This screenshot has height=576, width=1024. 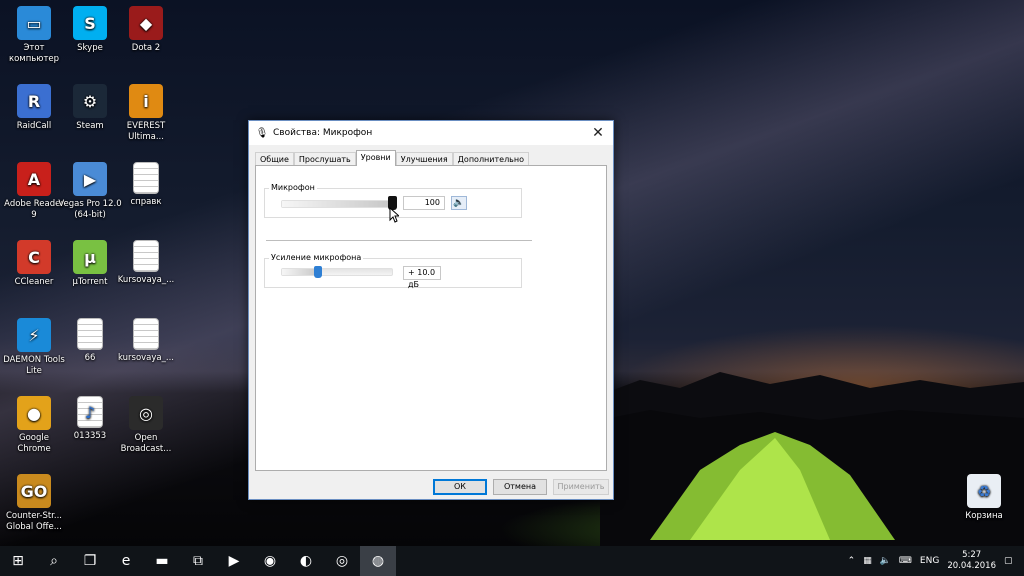 What do you see at coordinates (126, 561) in the screenshot?
I see `edge-icon: e` at bounding box center [126, 561].